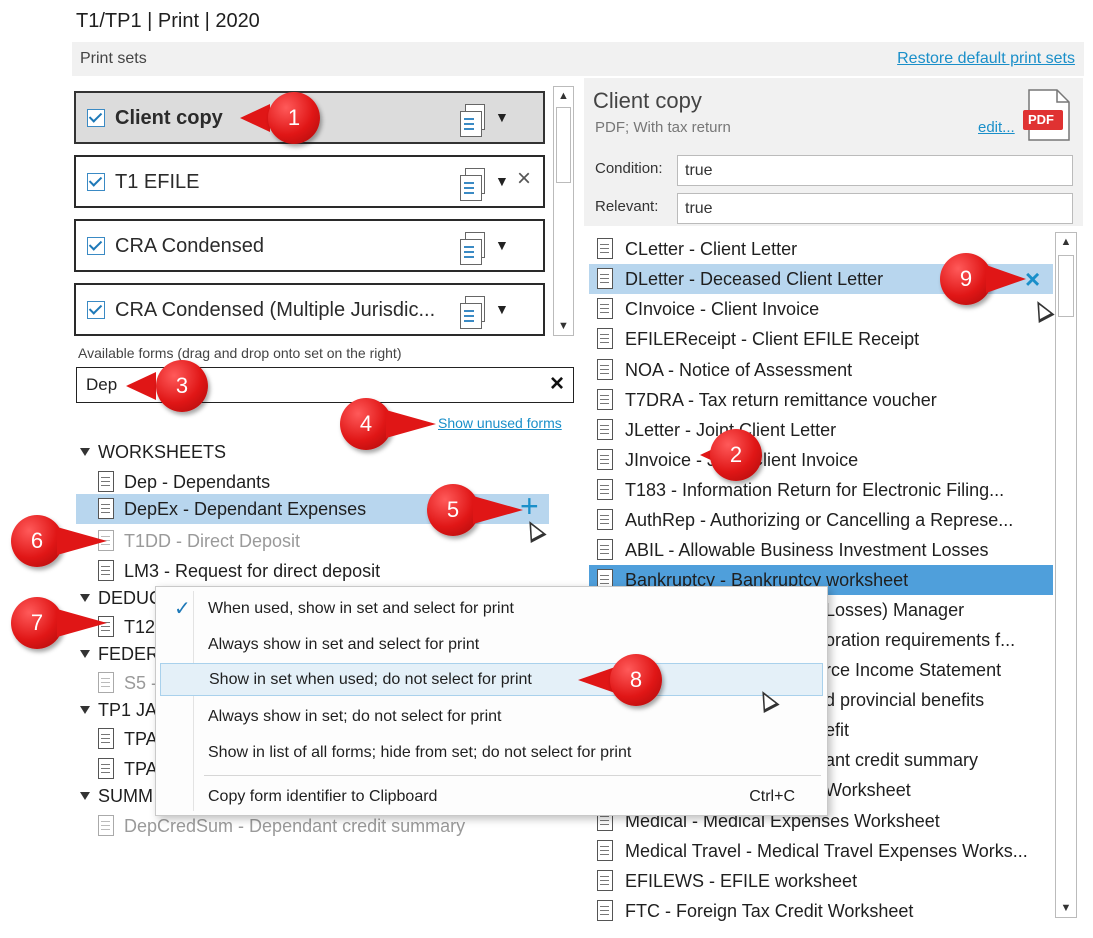 This screenshot has width=1093, height=938. What do you see at coordinates (875, 170) in the screenshot?
I see `condition-field: true` at bounding box center [875, 170].